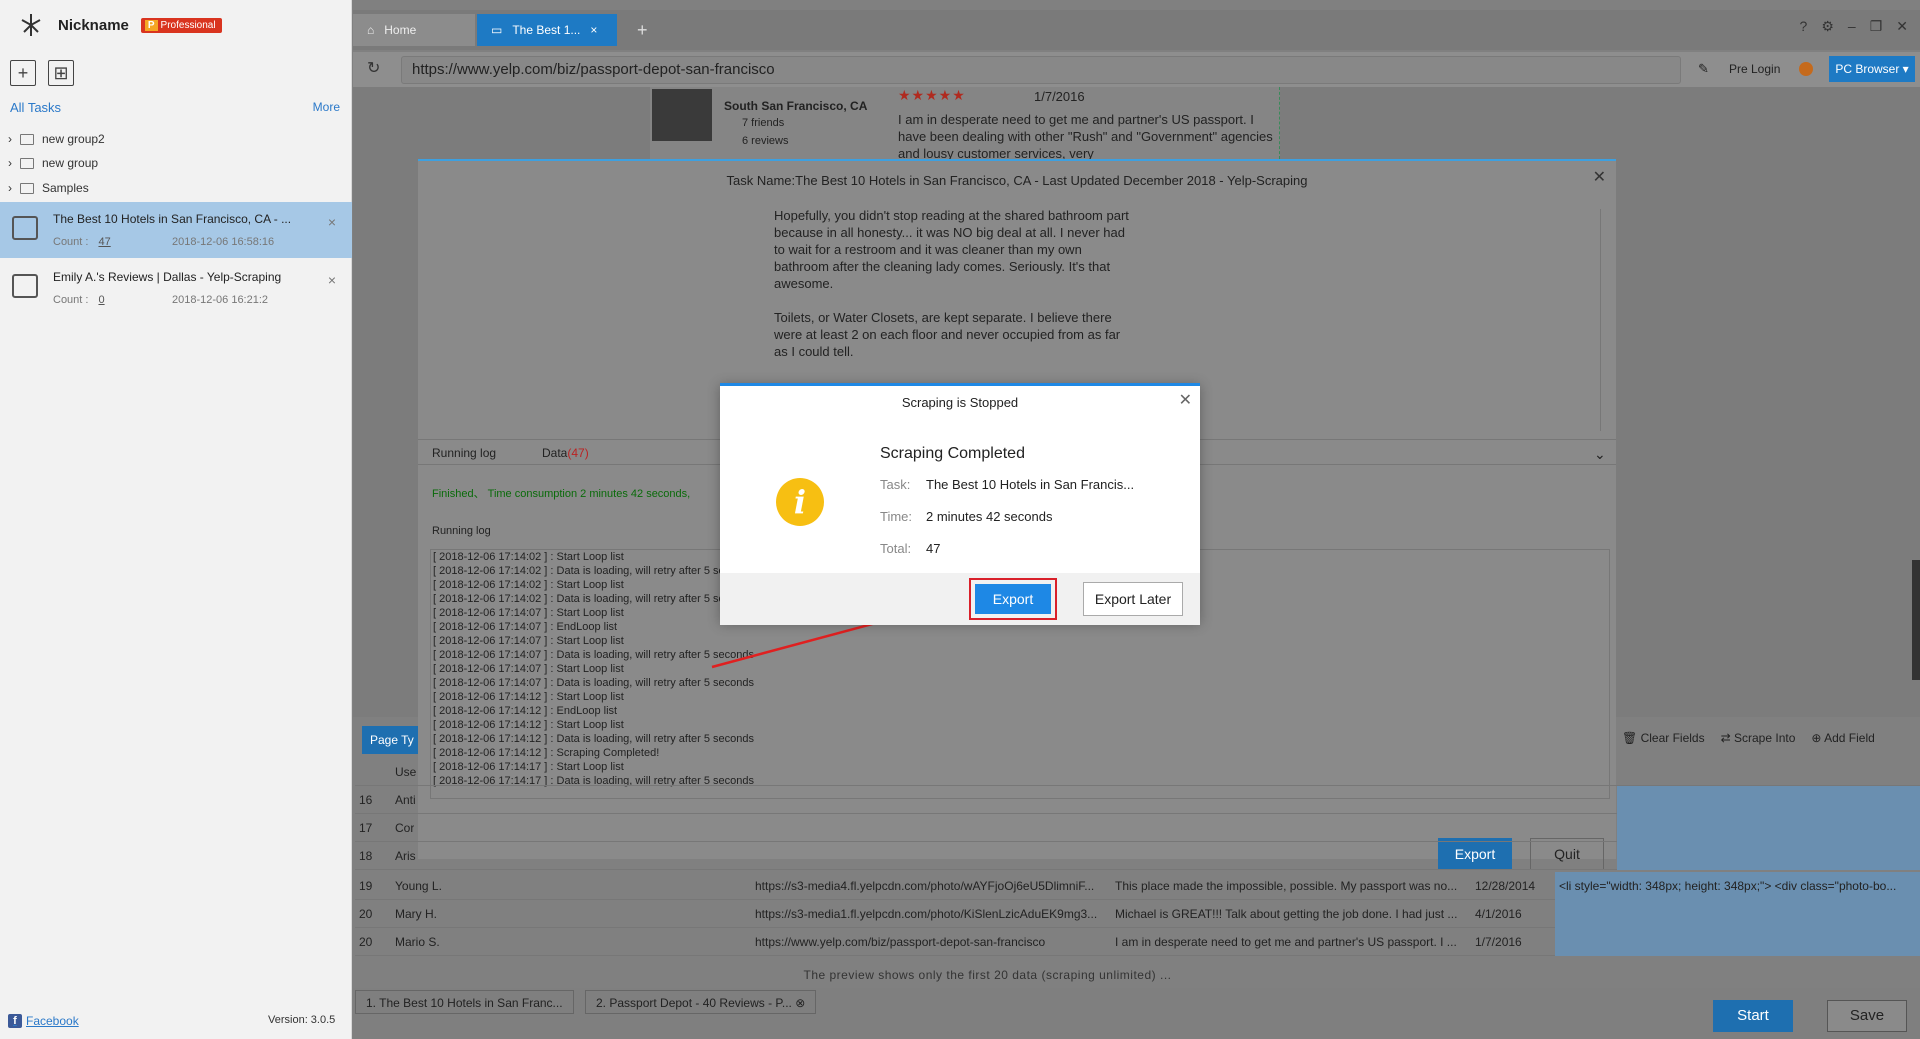 The image size is (1920, 1039). I want to click on time-line: Time: 2 minutes 42 seconds, so click(966, 516).